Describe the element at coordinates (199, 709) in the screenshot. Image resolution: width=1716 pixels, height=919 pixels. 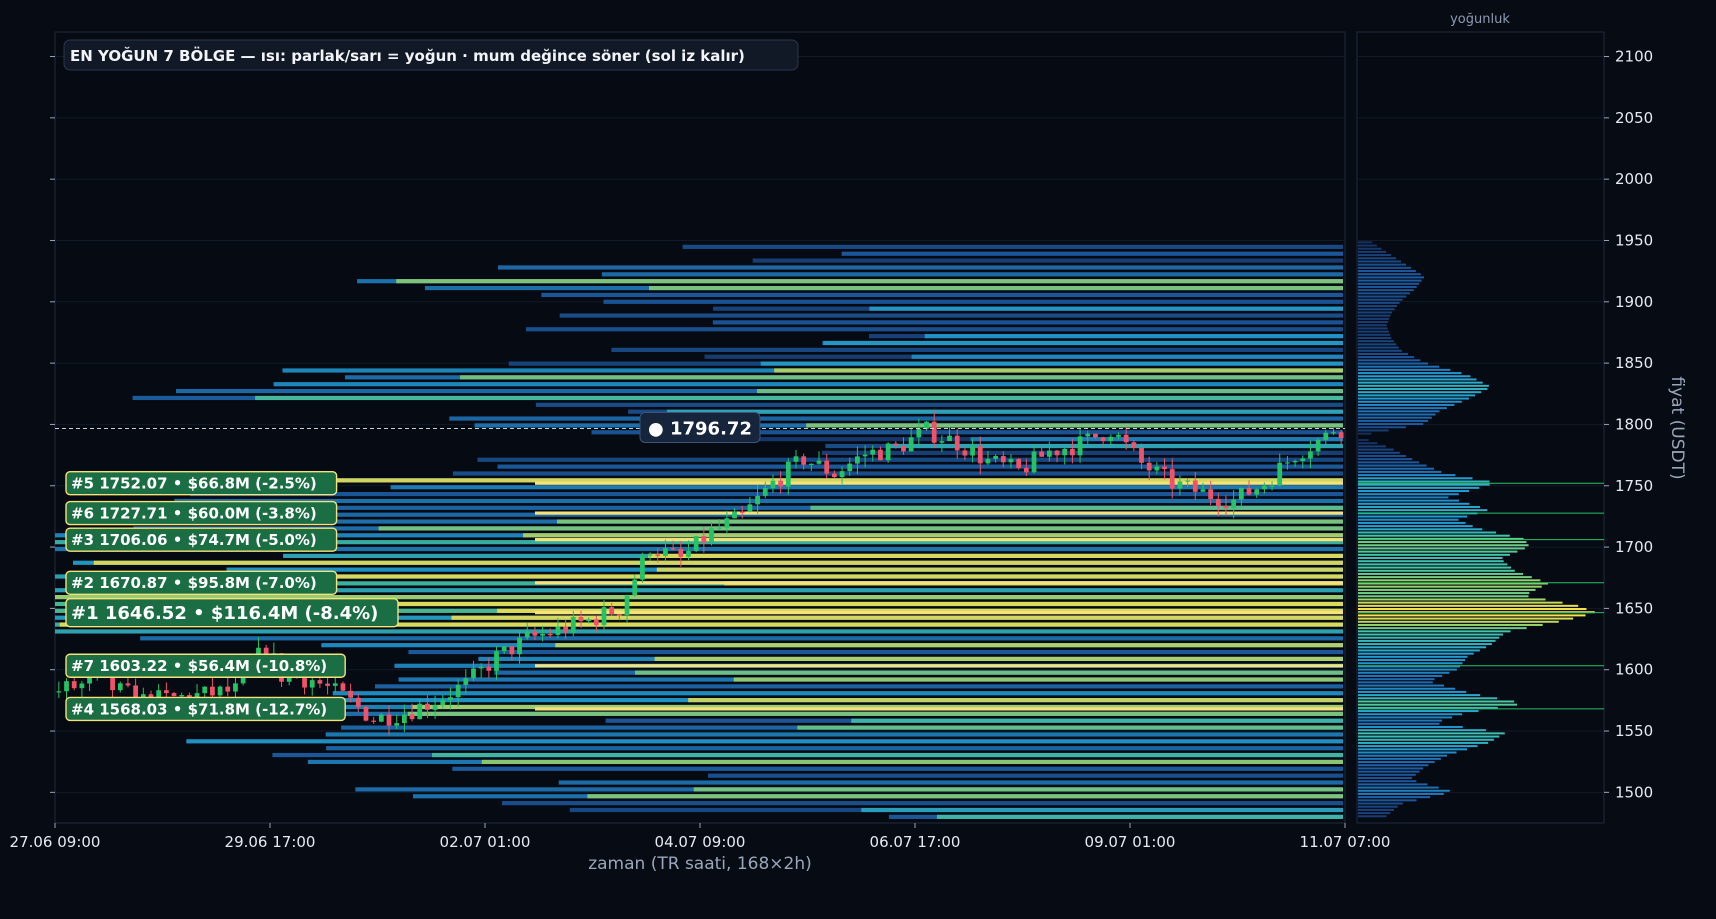
I see `zone-text: #4 1568.03 • $71.8M (-12.7%)` at that location.